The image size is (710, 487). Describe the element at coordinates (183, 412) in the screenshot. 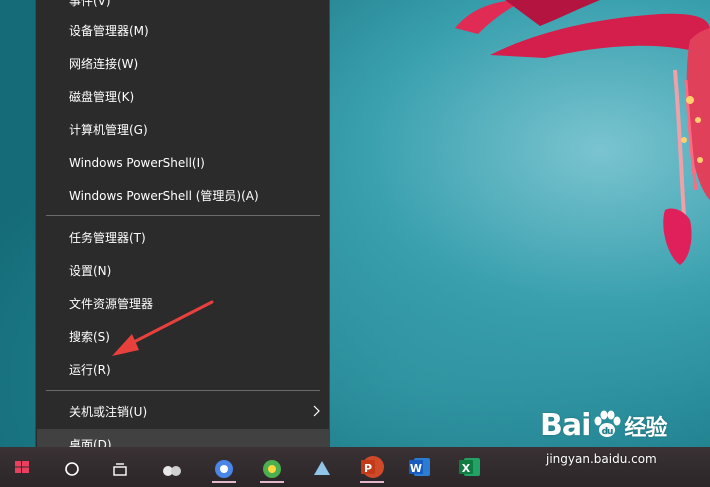

I see `menu-item-shutdown: 关机或注销(U)` at that location.